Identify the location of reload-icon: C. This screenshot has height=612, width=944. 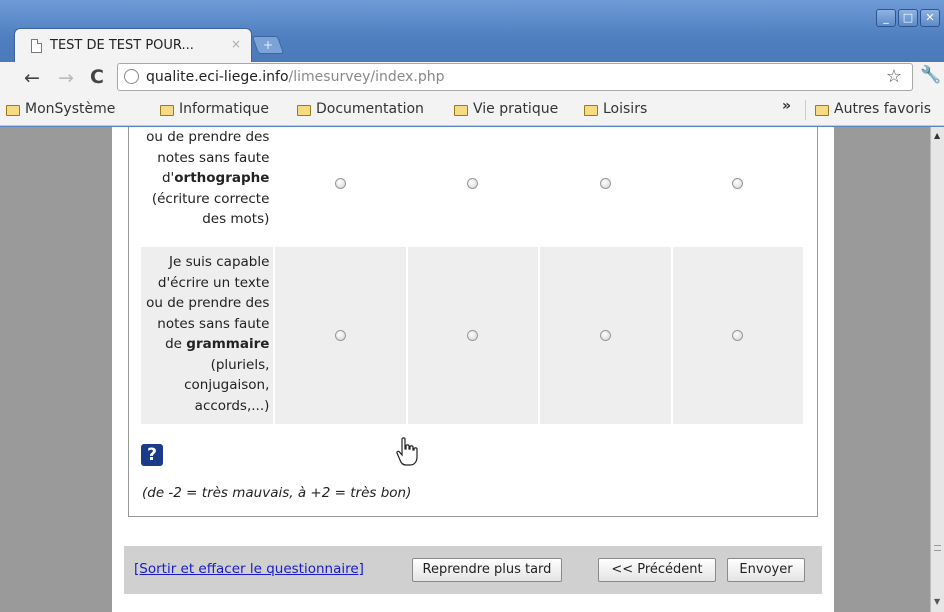
(97, 77).